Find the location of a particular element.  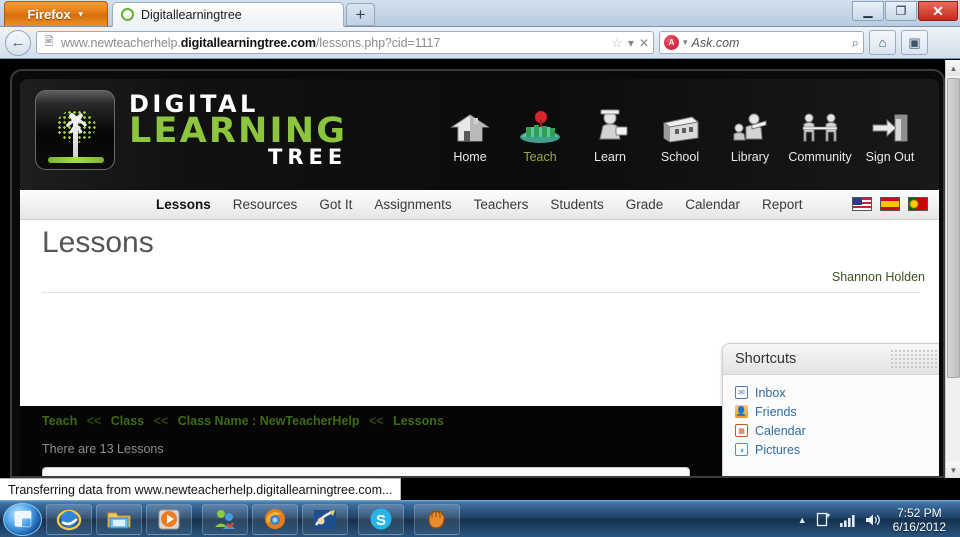

search-input: Ask.com is located at coordinates (770, 43).